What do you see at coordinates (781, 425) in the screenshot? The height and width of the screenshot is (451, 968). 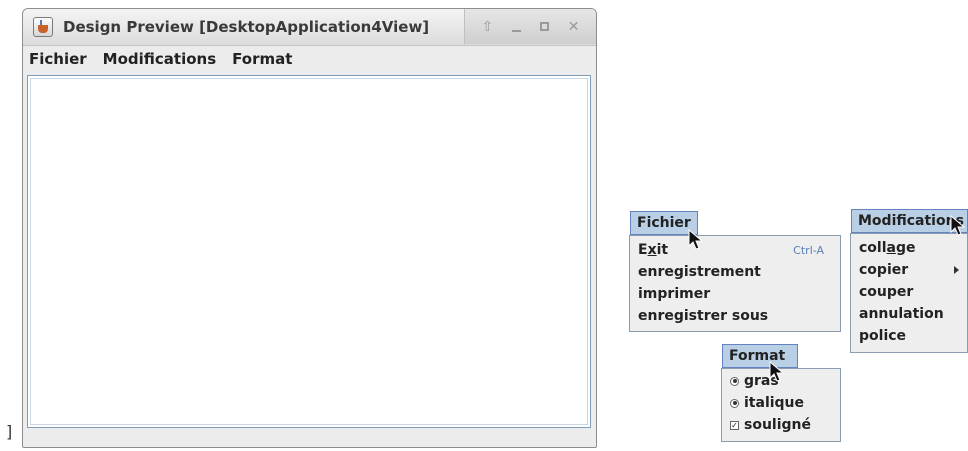 I see `menu-item-souligne: ✓ souligné` at bounding box center [781, 425].